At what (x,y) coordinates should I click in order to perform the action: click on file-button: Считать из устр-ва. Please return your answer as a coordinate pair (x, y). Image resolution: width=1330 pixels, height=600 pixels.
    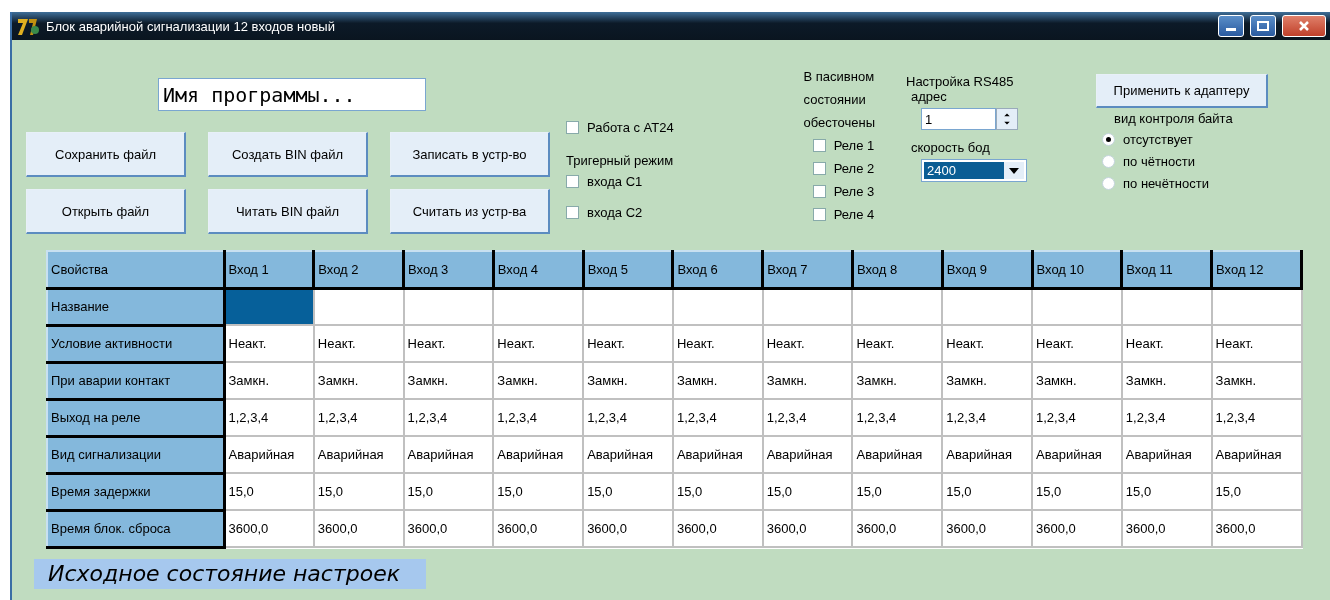
    Looking at the image, I should click on (470, 211).